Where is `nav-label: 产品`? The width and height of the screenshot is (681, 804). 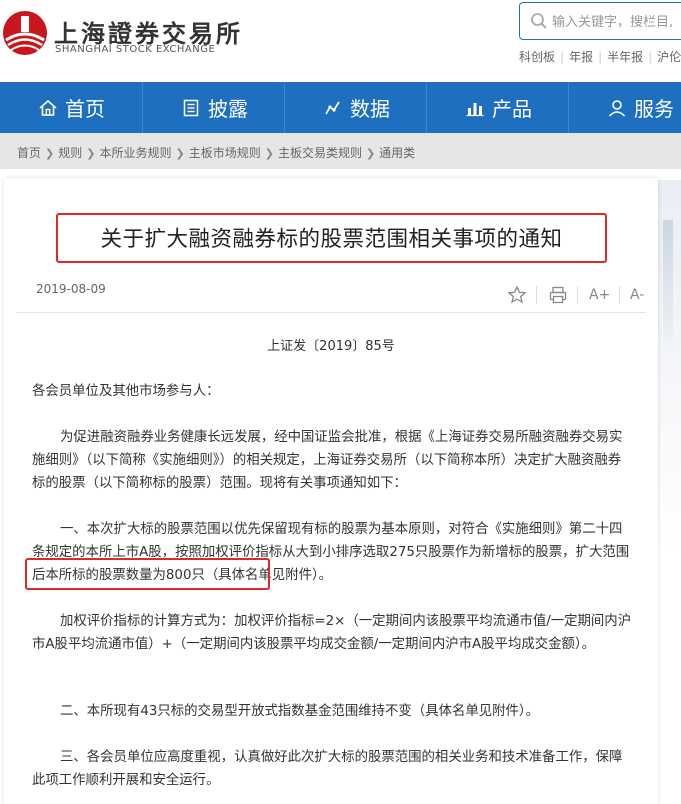
nav-label: 产品 is located at coordinates (512, 109).